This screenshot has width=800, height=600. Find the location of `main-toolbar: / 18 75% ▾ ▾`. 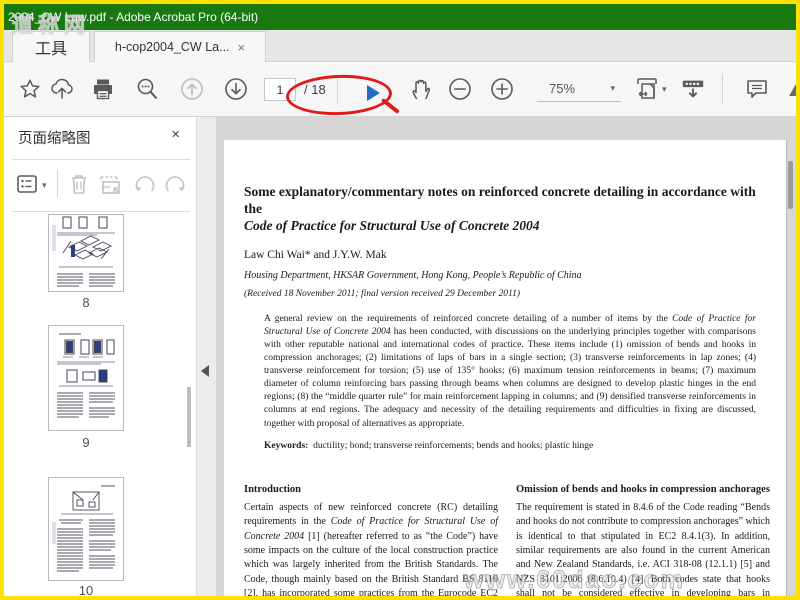

main-toolbar: / 18 75% ▾ ▾ is located at coordinates (400, 89).